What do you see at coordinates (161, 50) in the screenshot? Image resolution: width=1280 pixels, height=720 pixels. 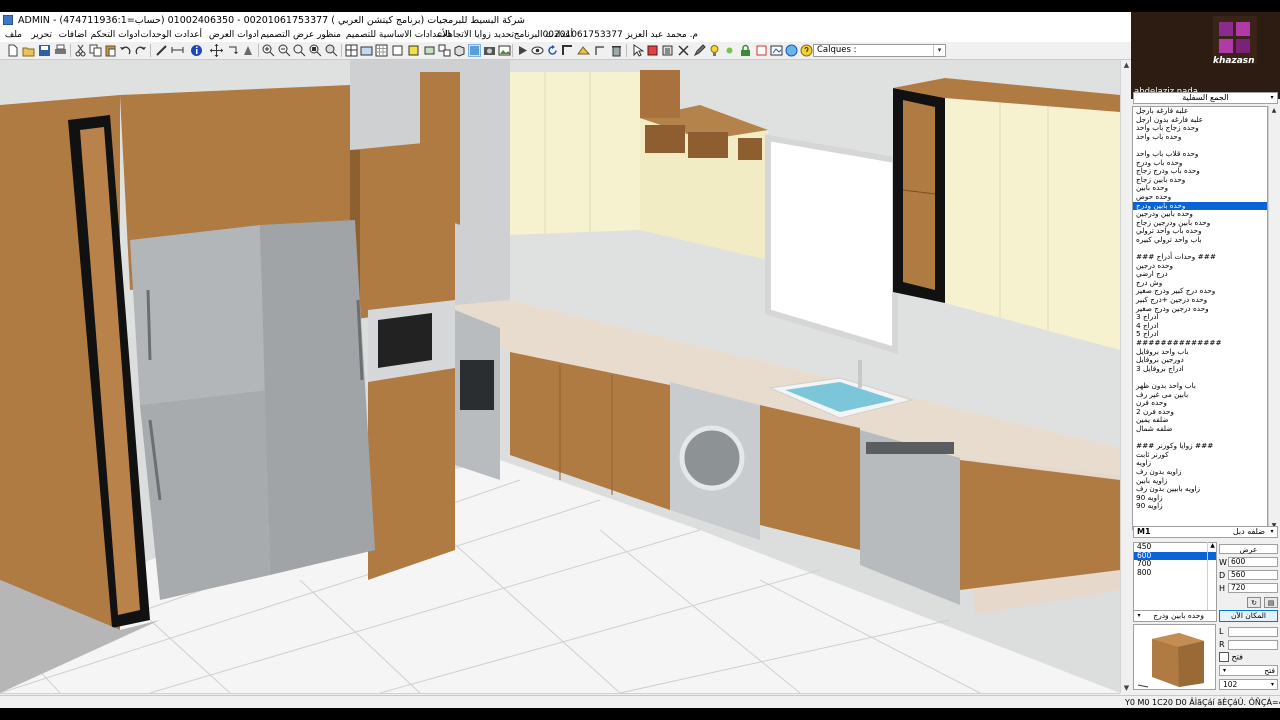 I see `draw-wall-icon` at bounding box center [161, 50].